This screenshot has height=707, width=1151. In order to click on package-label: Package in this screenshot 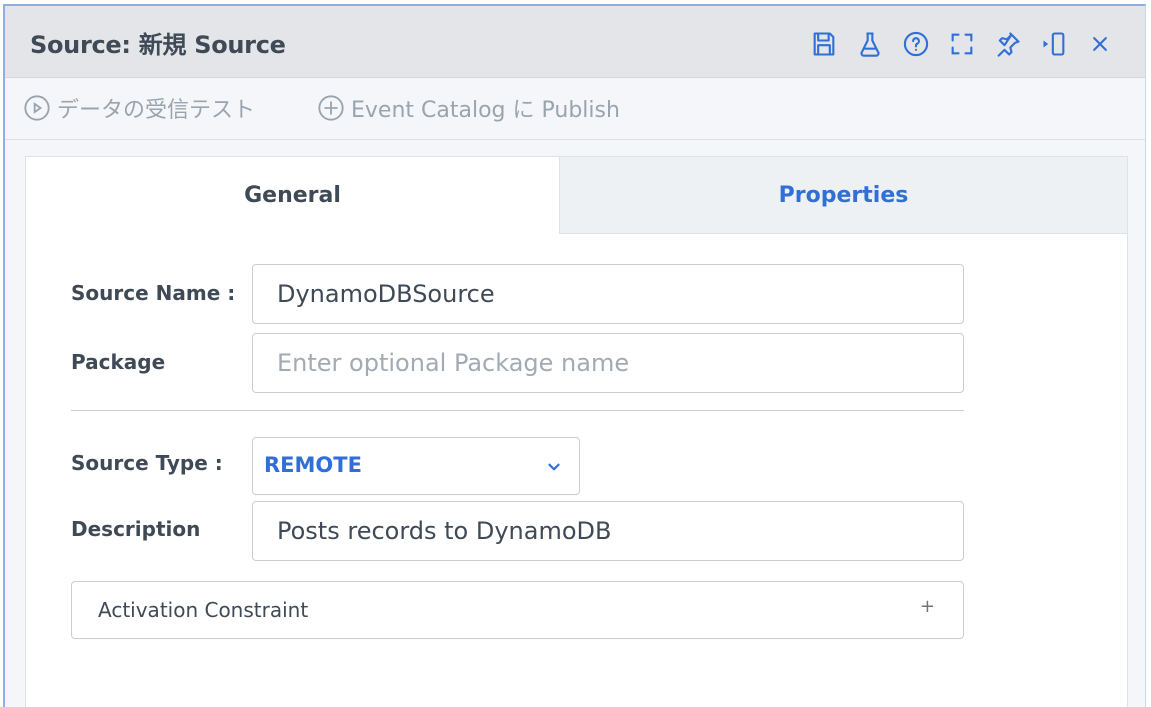, I will do `click(118, 362)`.